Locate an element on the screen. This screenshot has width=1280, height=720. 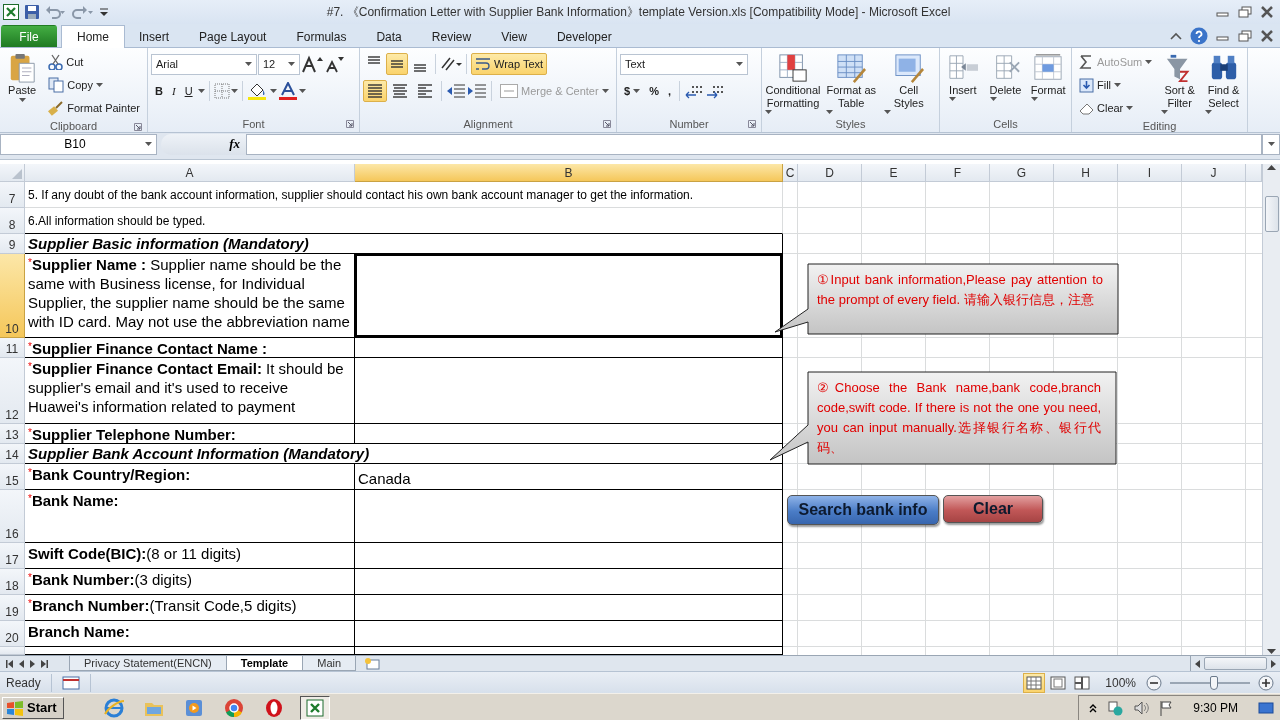
column-header: C is located at coordinates (790, 173).